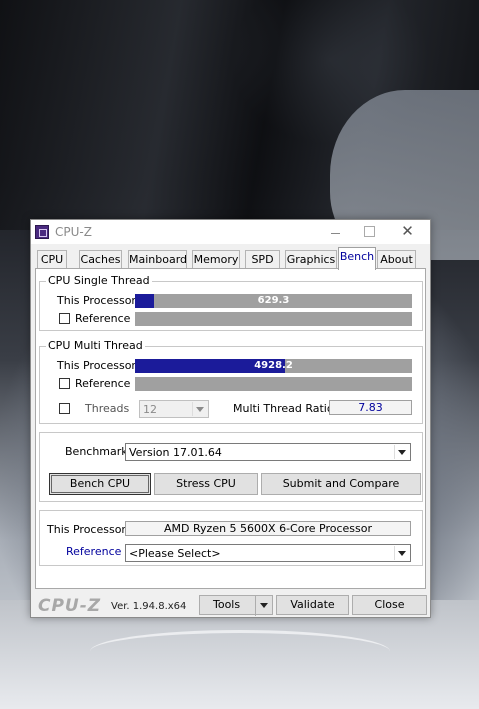 The image size is (479, 709). Describe the element at coordinates (341, 484) in the screenshot. I see `submit-and-compare-button: Submit and Compare` at that location.